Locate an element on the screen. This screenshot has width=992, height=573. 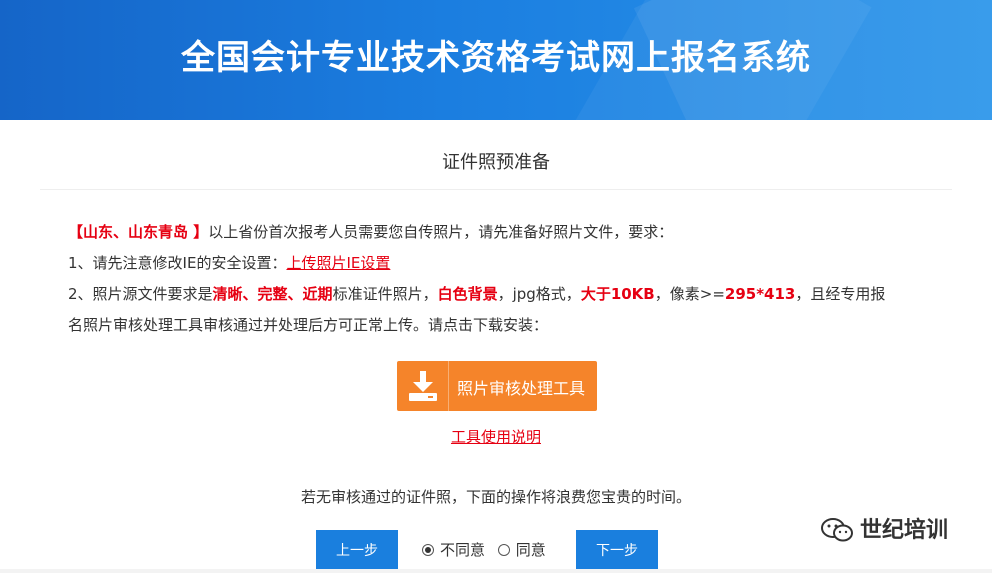
item2-text: 标准证件照片， is located at coordinates (385, 294).